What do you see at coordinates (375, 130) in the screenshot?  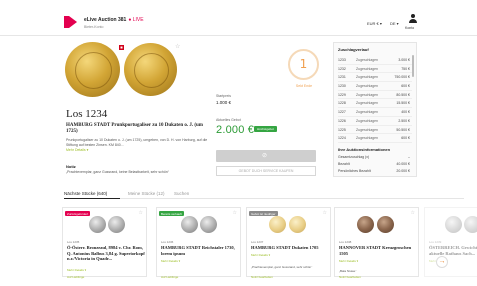 I see `list-item: 1225 Zugeschlagen 50.500 €` at bounding box center [375, 130].